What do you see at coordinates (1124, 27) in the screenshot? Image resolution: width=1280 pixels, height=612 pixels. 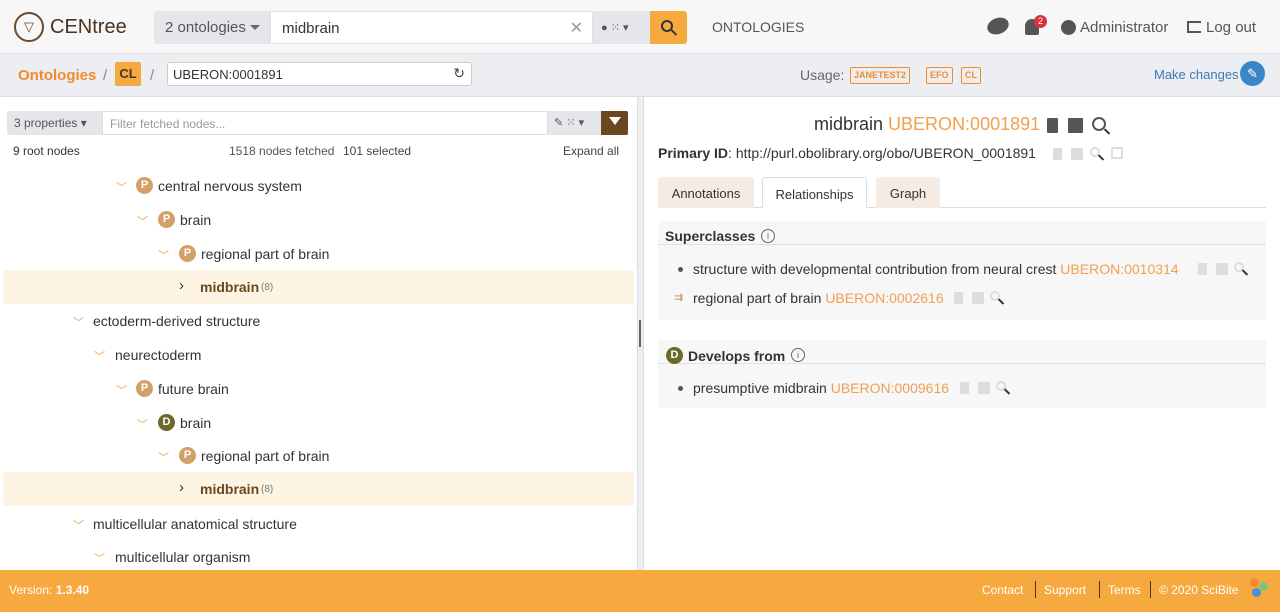 I see `user-menu: Administrator` at bounding box center [1124, 27].